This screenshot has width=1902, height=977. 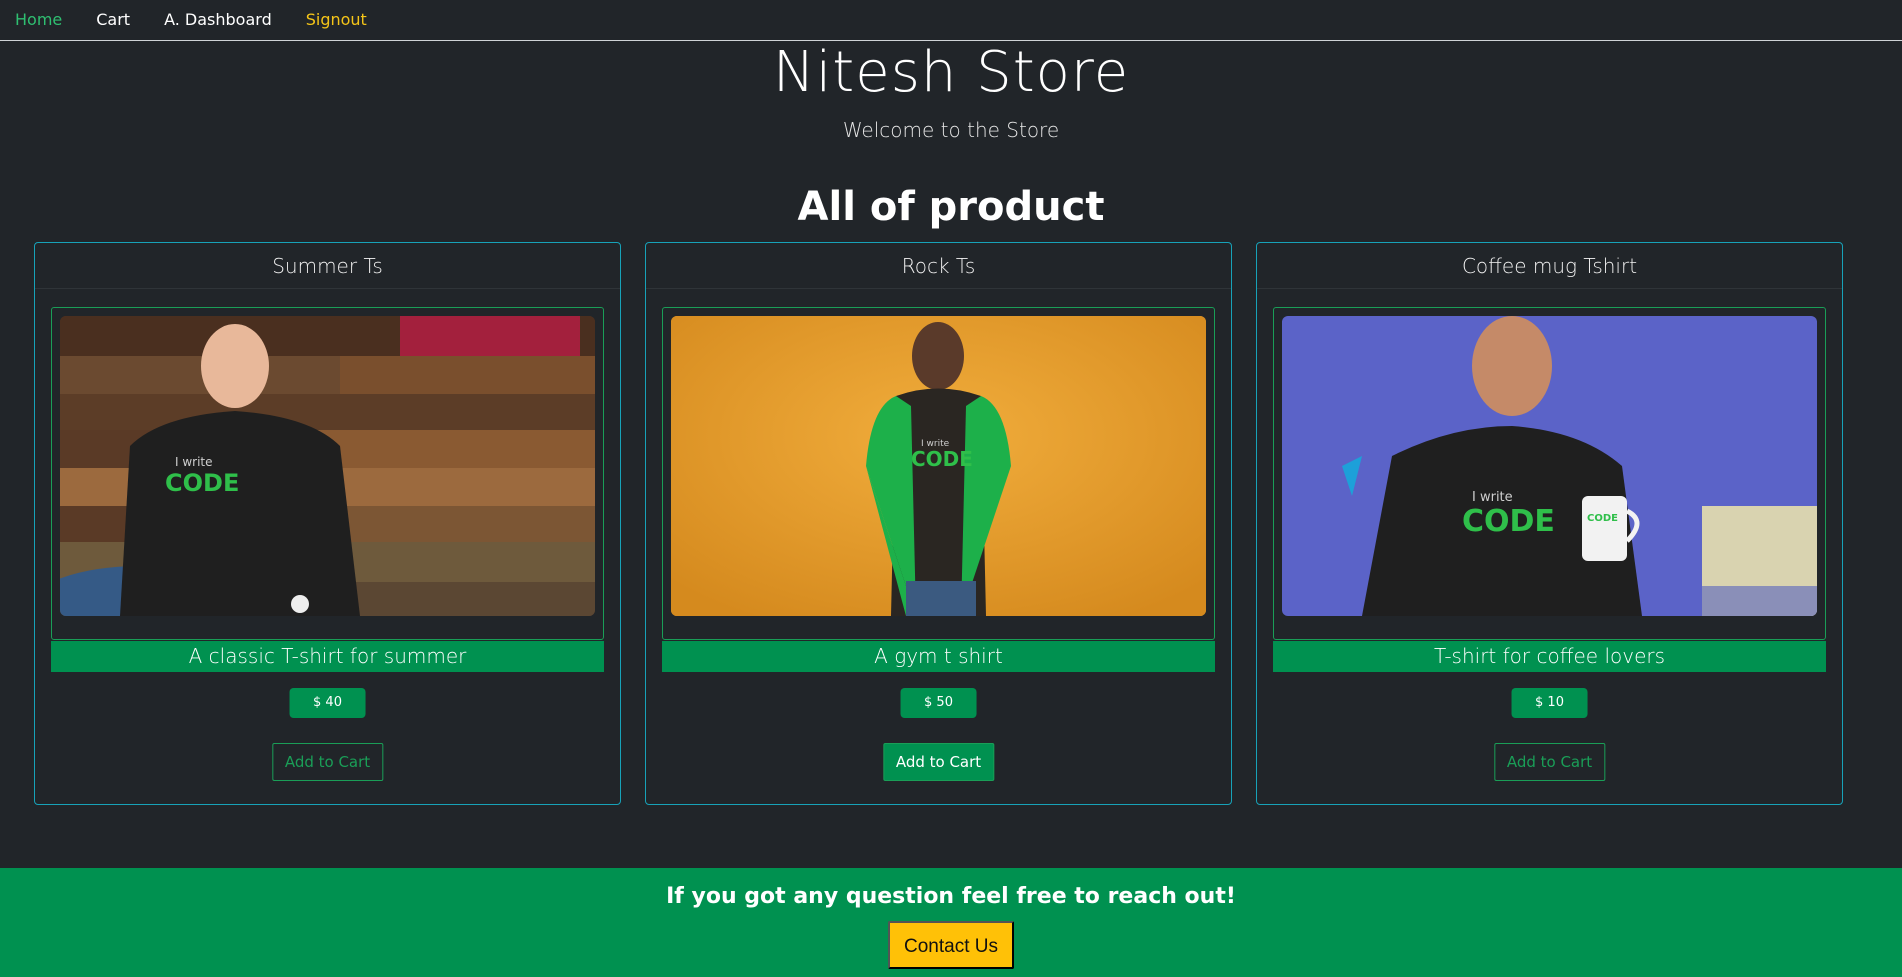 What do you see at coordinates (1549, 266) in the screenshot?
I see `product-name: Coffee mug Tshirt` at bounding box center [1549, 266].